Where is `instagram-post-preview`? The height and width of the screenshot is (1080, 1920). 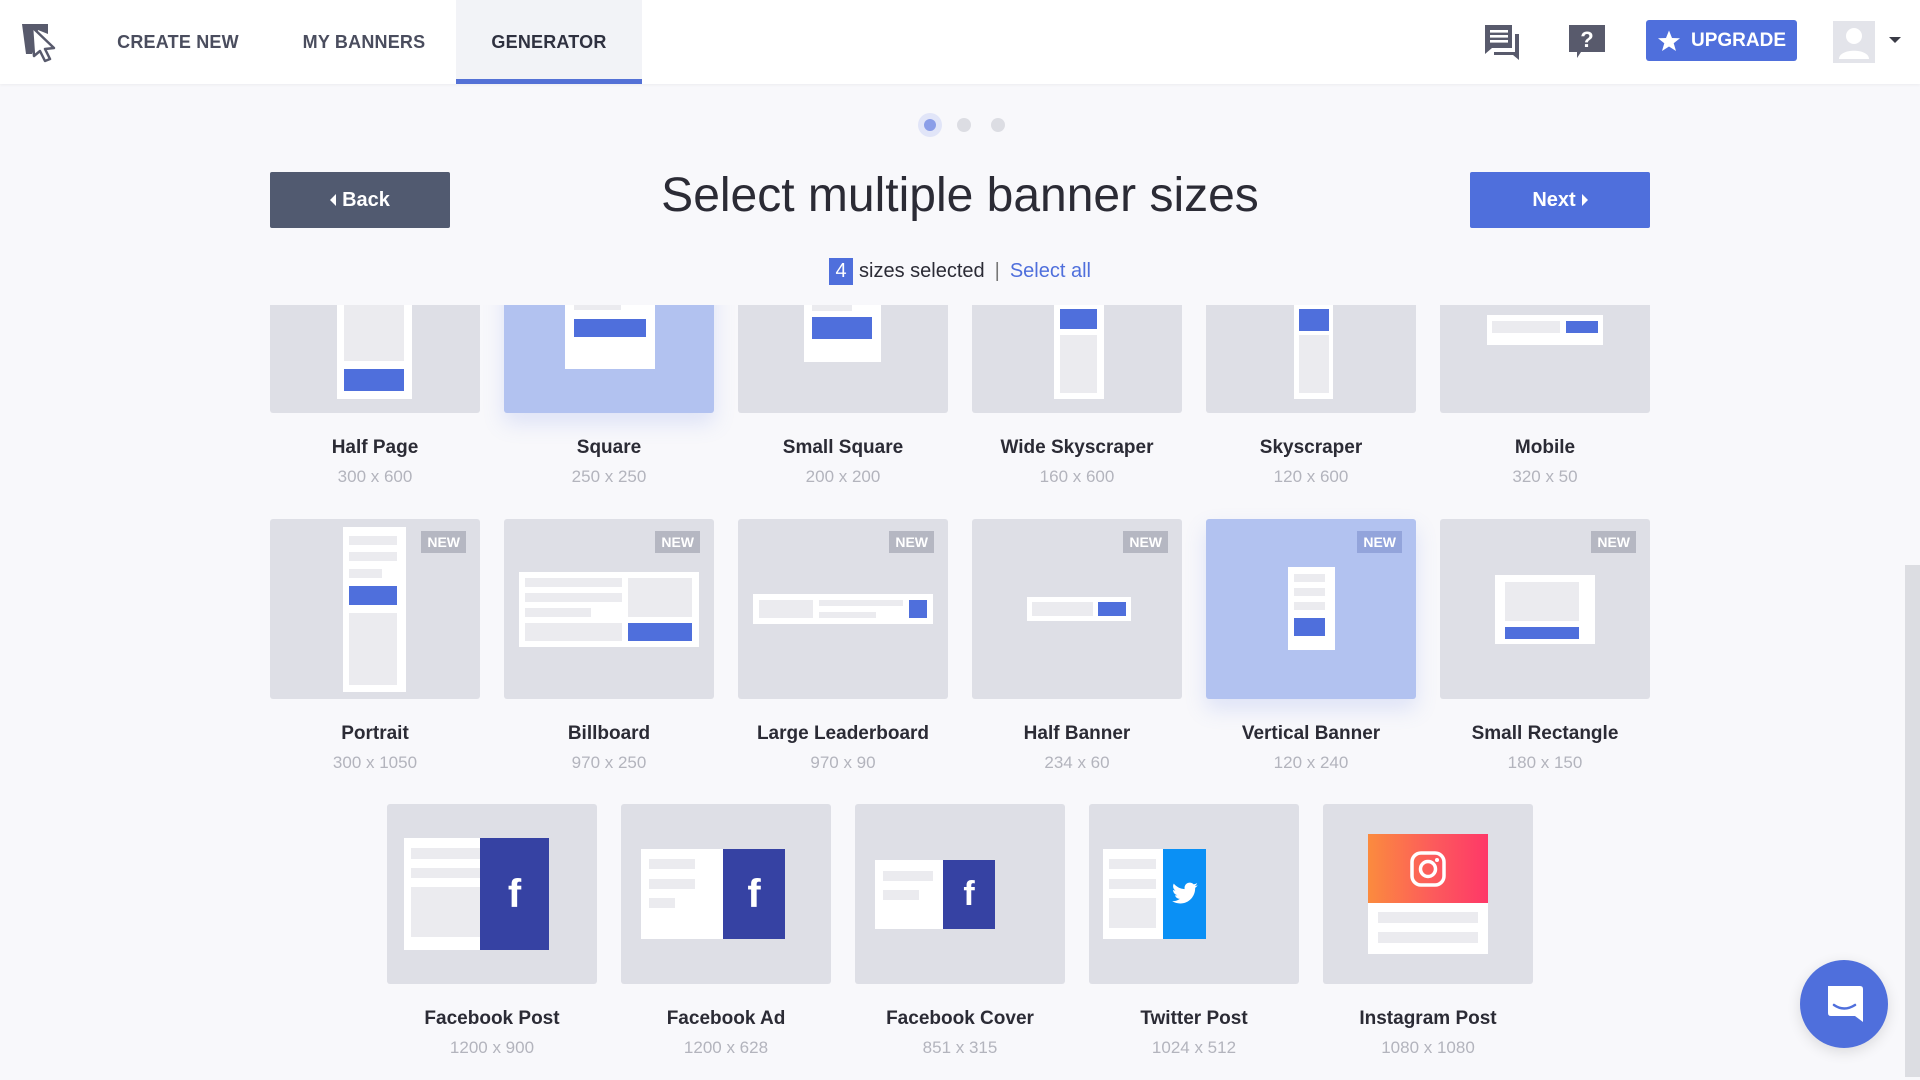 instagram-post-preview is located at coordinates (1428, 894).